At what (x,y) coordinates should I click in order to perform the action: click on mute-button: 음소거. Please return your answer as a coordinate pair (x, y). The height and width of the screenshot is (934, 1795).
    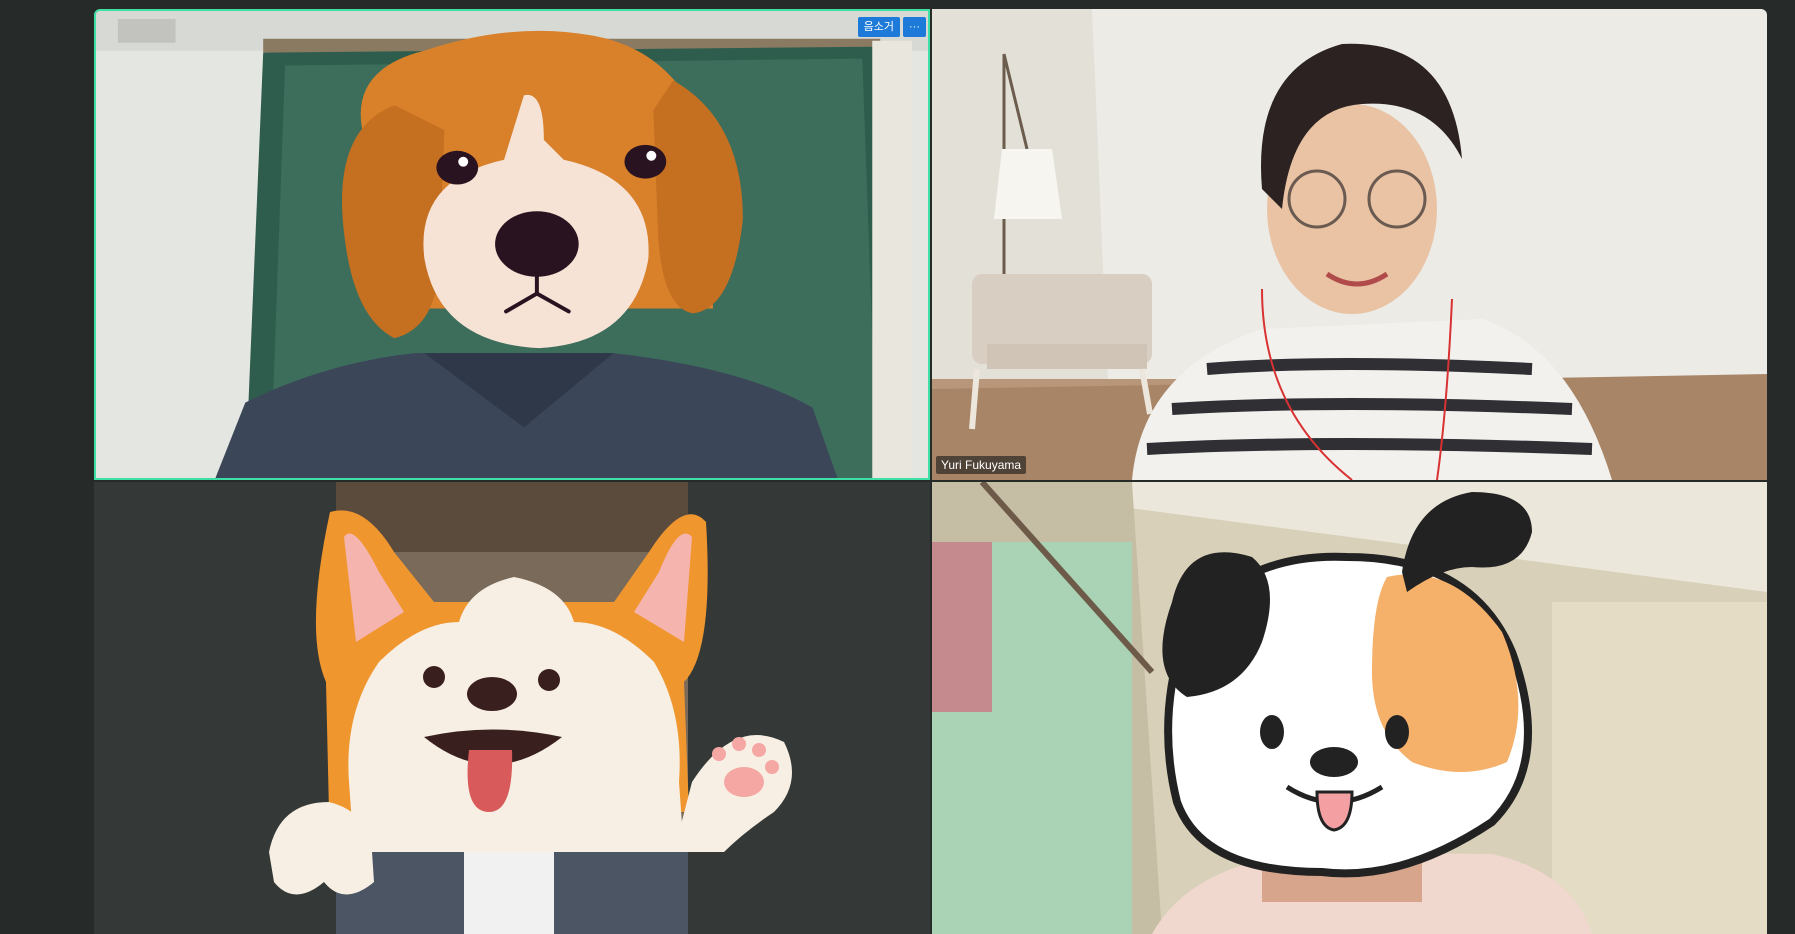
    Looking at the image, I should click on (878, 27).